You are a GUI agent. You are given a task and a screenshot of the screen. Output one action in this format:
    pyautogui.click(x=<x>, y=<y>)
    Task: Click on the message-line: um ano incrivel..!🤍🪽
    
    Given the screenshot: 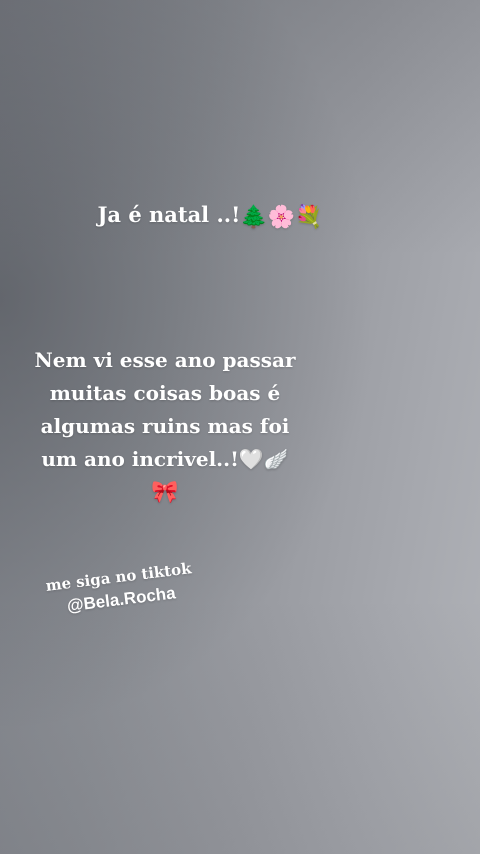 What is the action you would take?
    pyautogui.click(x=165, y=459)
    